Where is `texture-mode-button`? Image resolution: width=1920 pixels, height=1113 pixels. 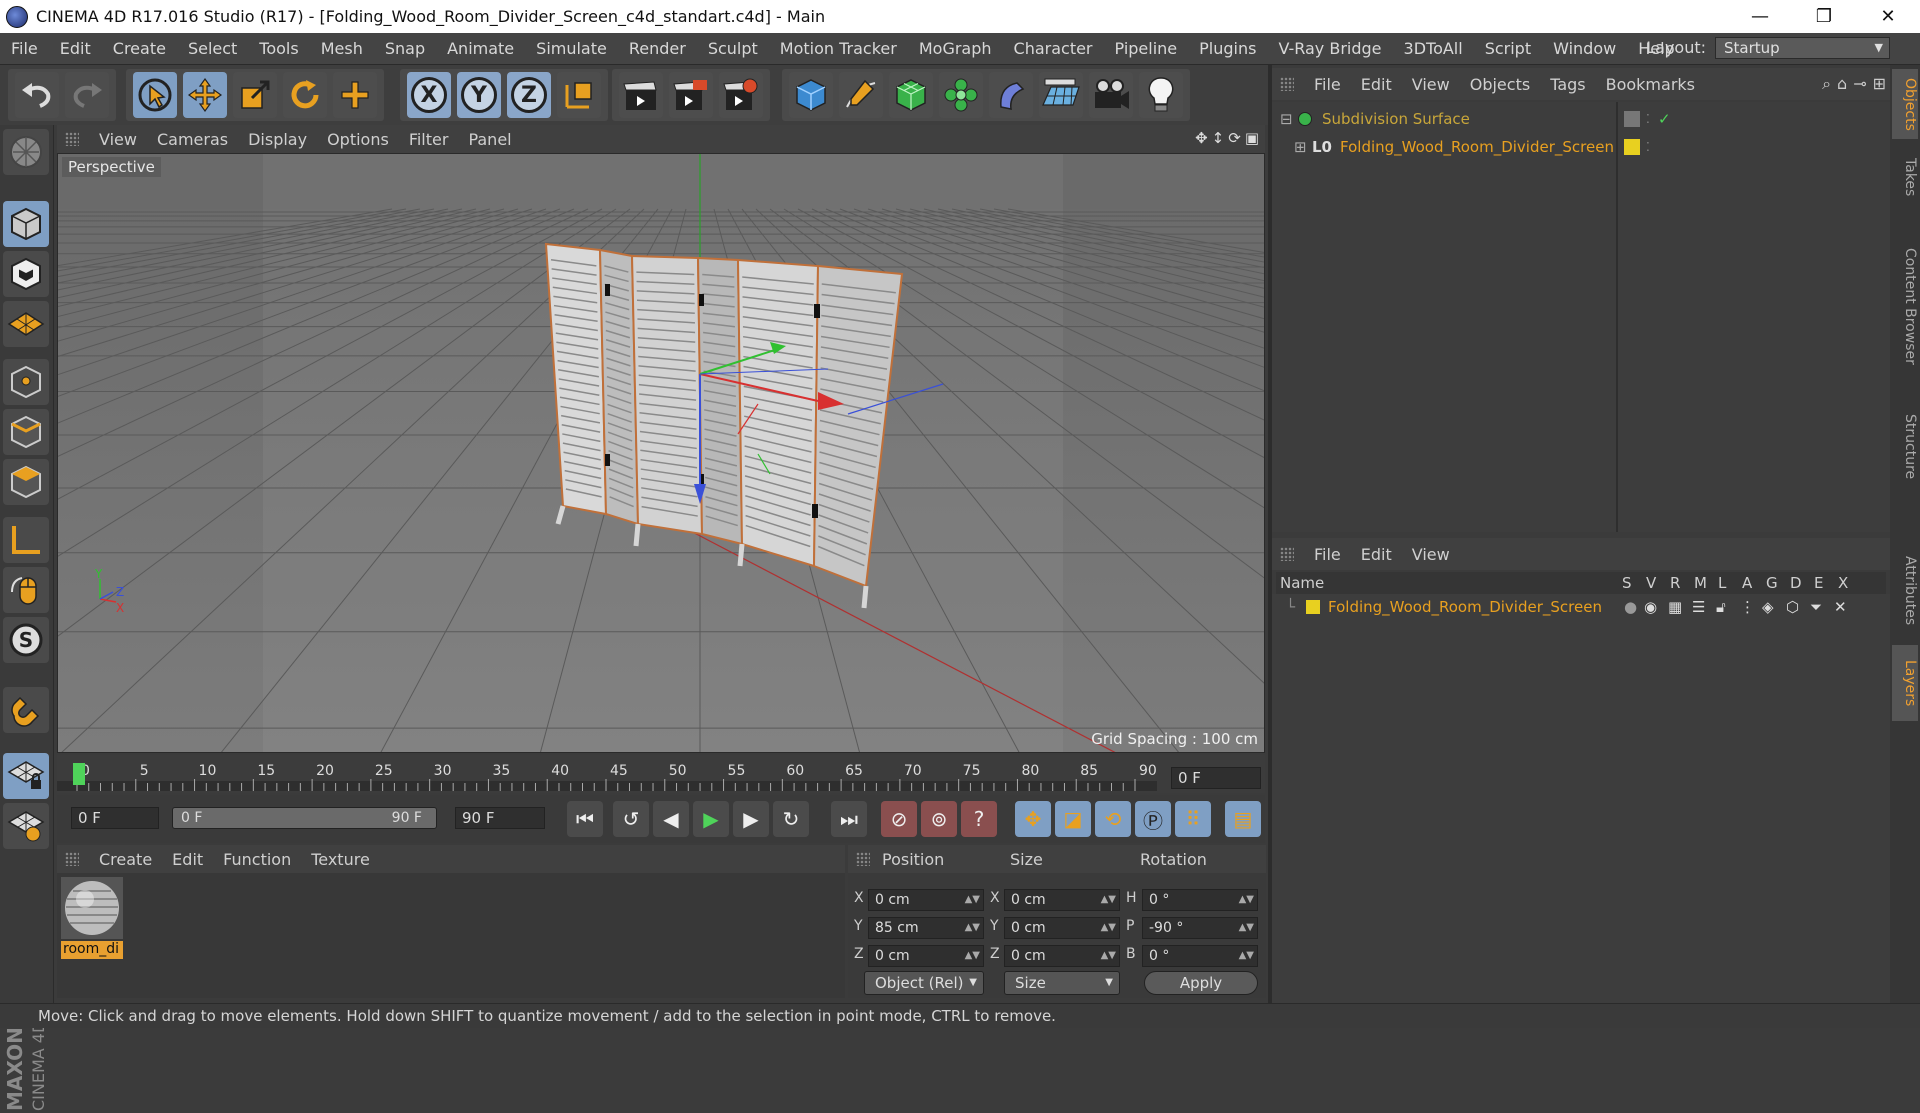 texture-mode-button is located at coordinates (26, 274).